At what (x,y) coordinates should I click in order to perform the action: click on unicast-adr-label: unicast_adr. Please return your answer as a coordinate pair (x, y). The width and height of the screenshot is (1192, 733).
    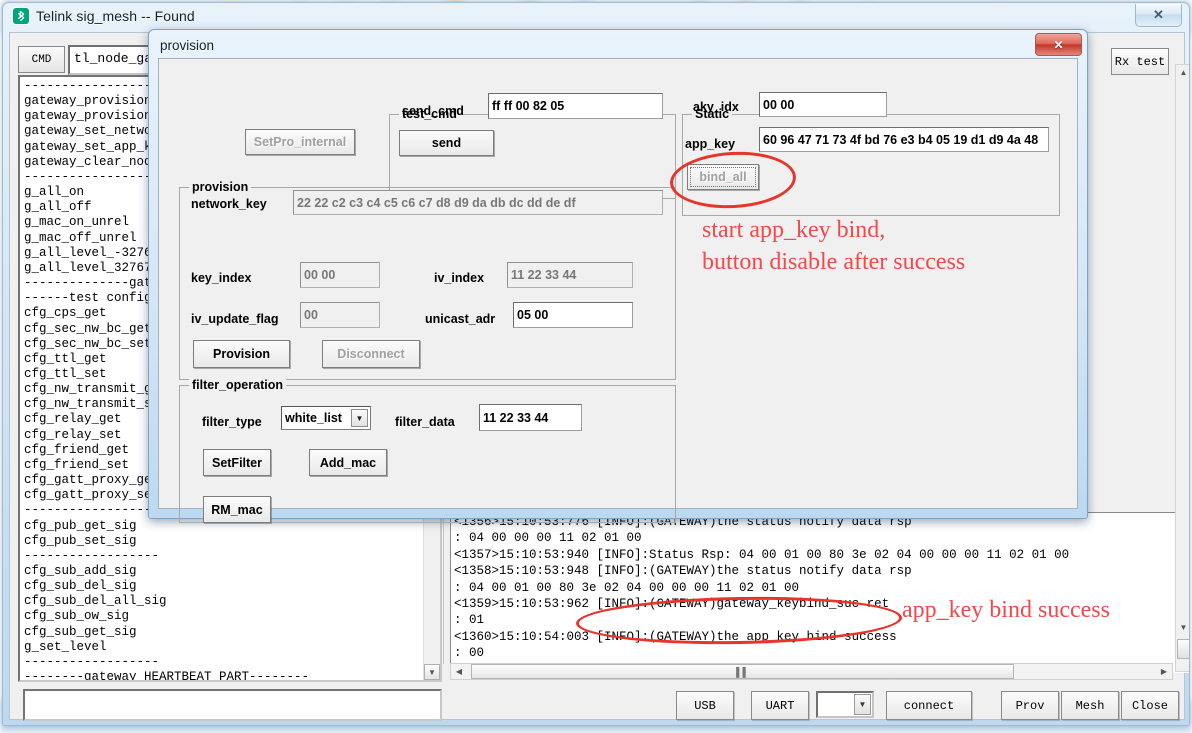
    Looking at the image, I should click on (460, 319).